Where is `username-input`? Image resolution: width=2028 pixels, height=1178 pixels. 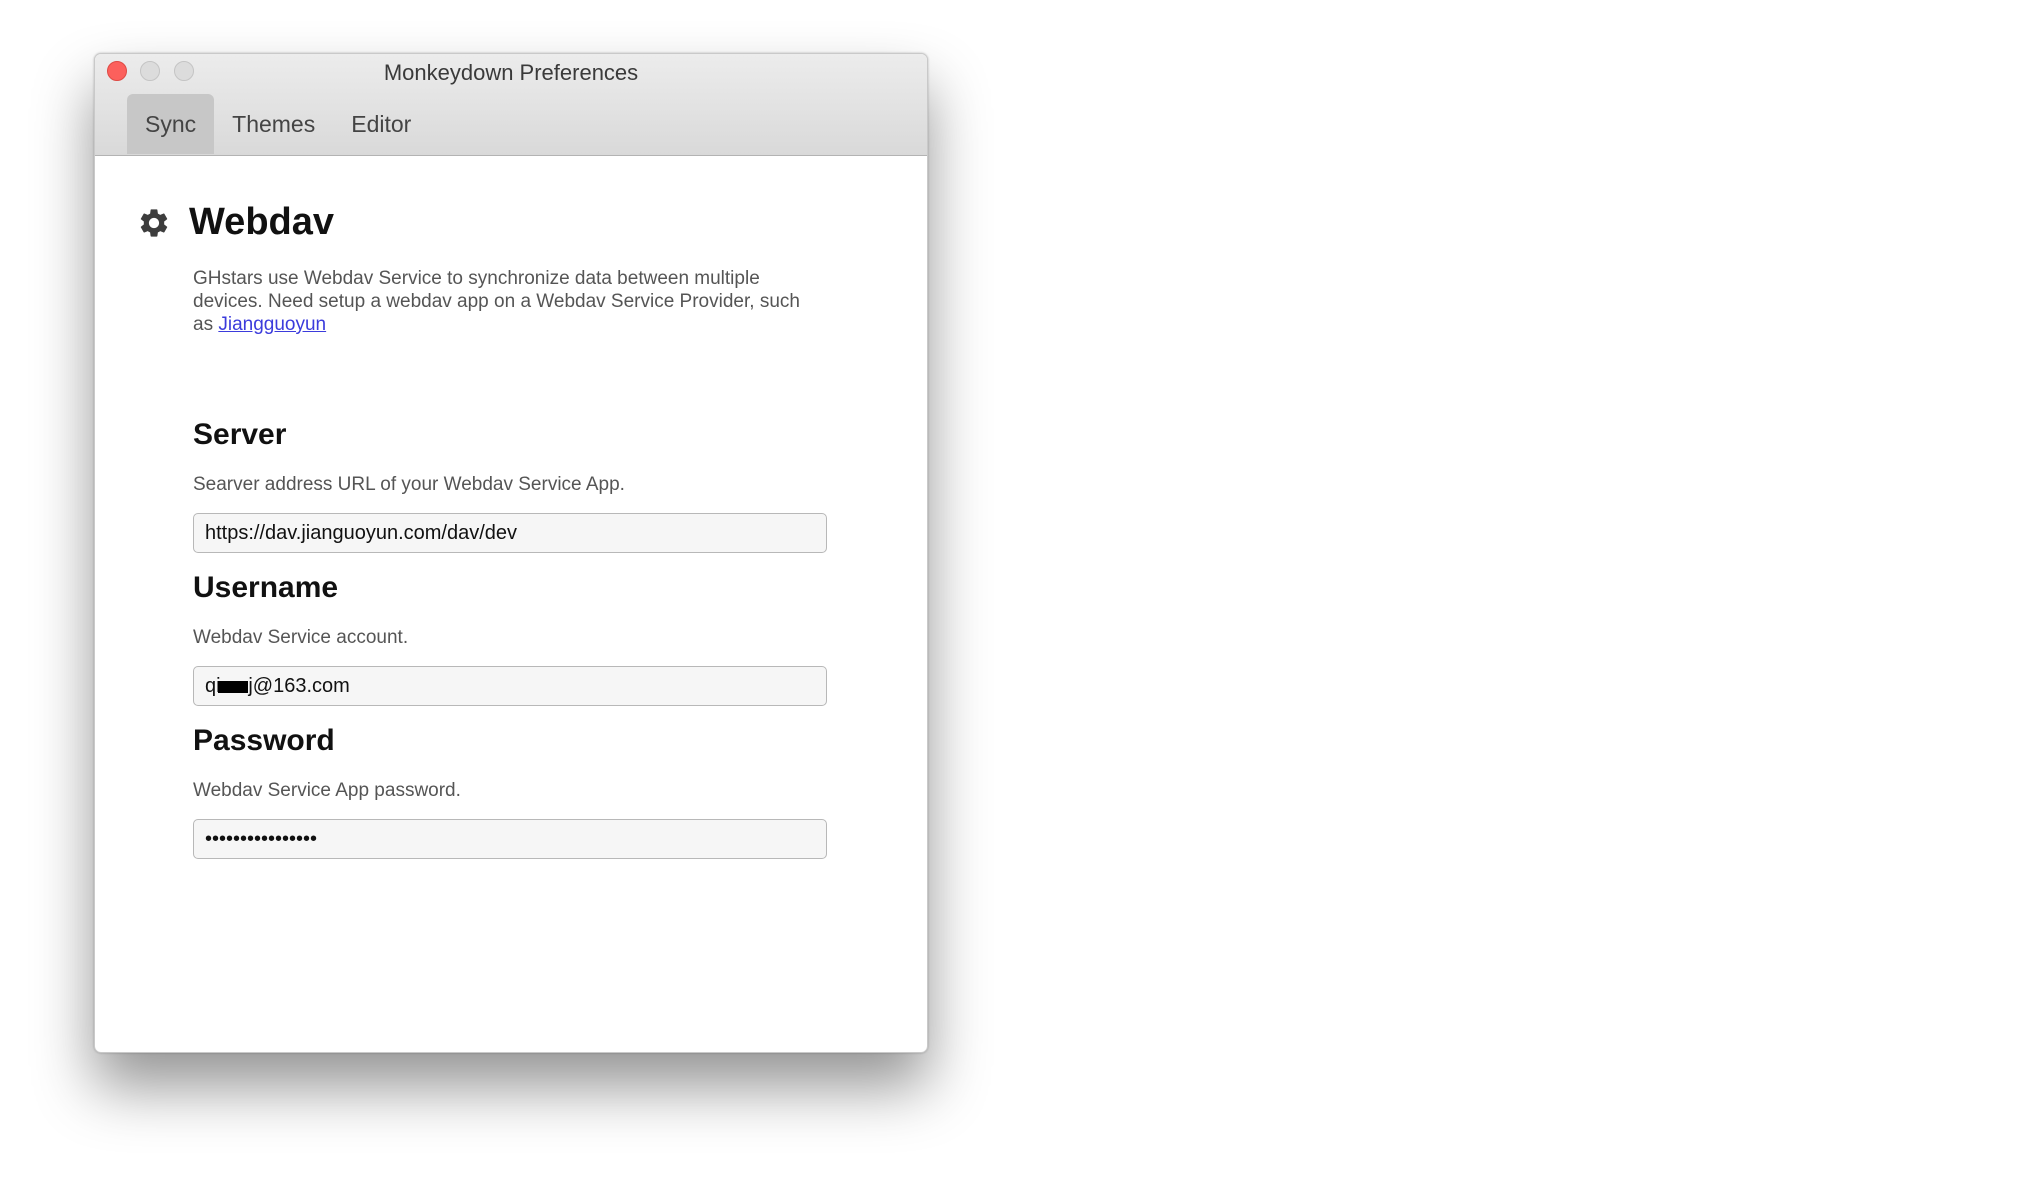 username-input is located at coordinates (510, 686).